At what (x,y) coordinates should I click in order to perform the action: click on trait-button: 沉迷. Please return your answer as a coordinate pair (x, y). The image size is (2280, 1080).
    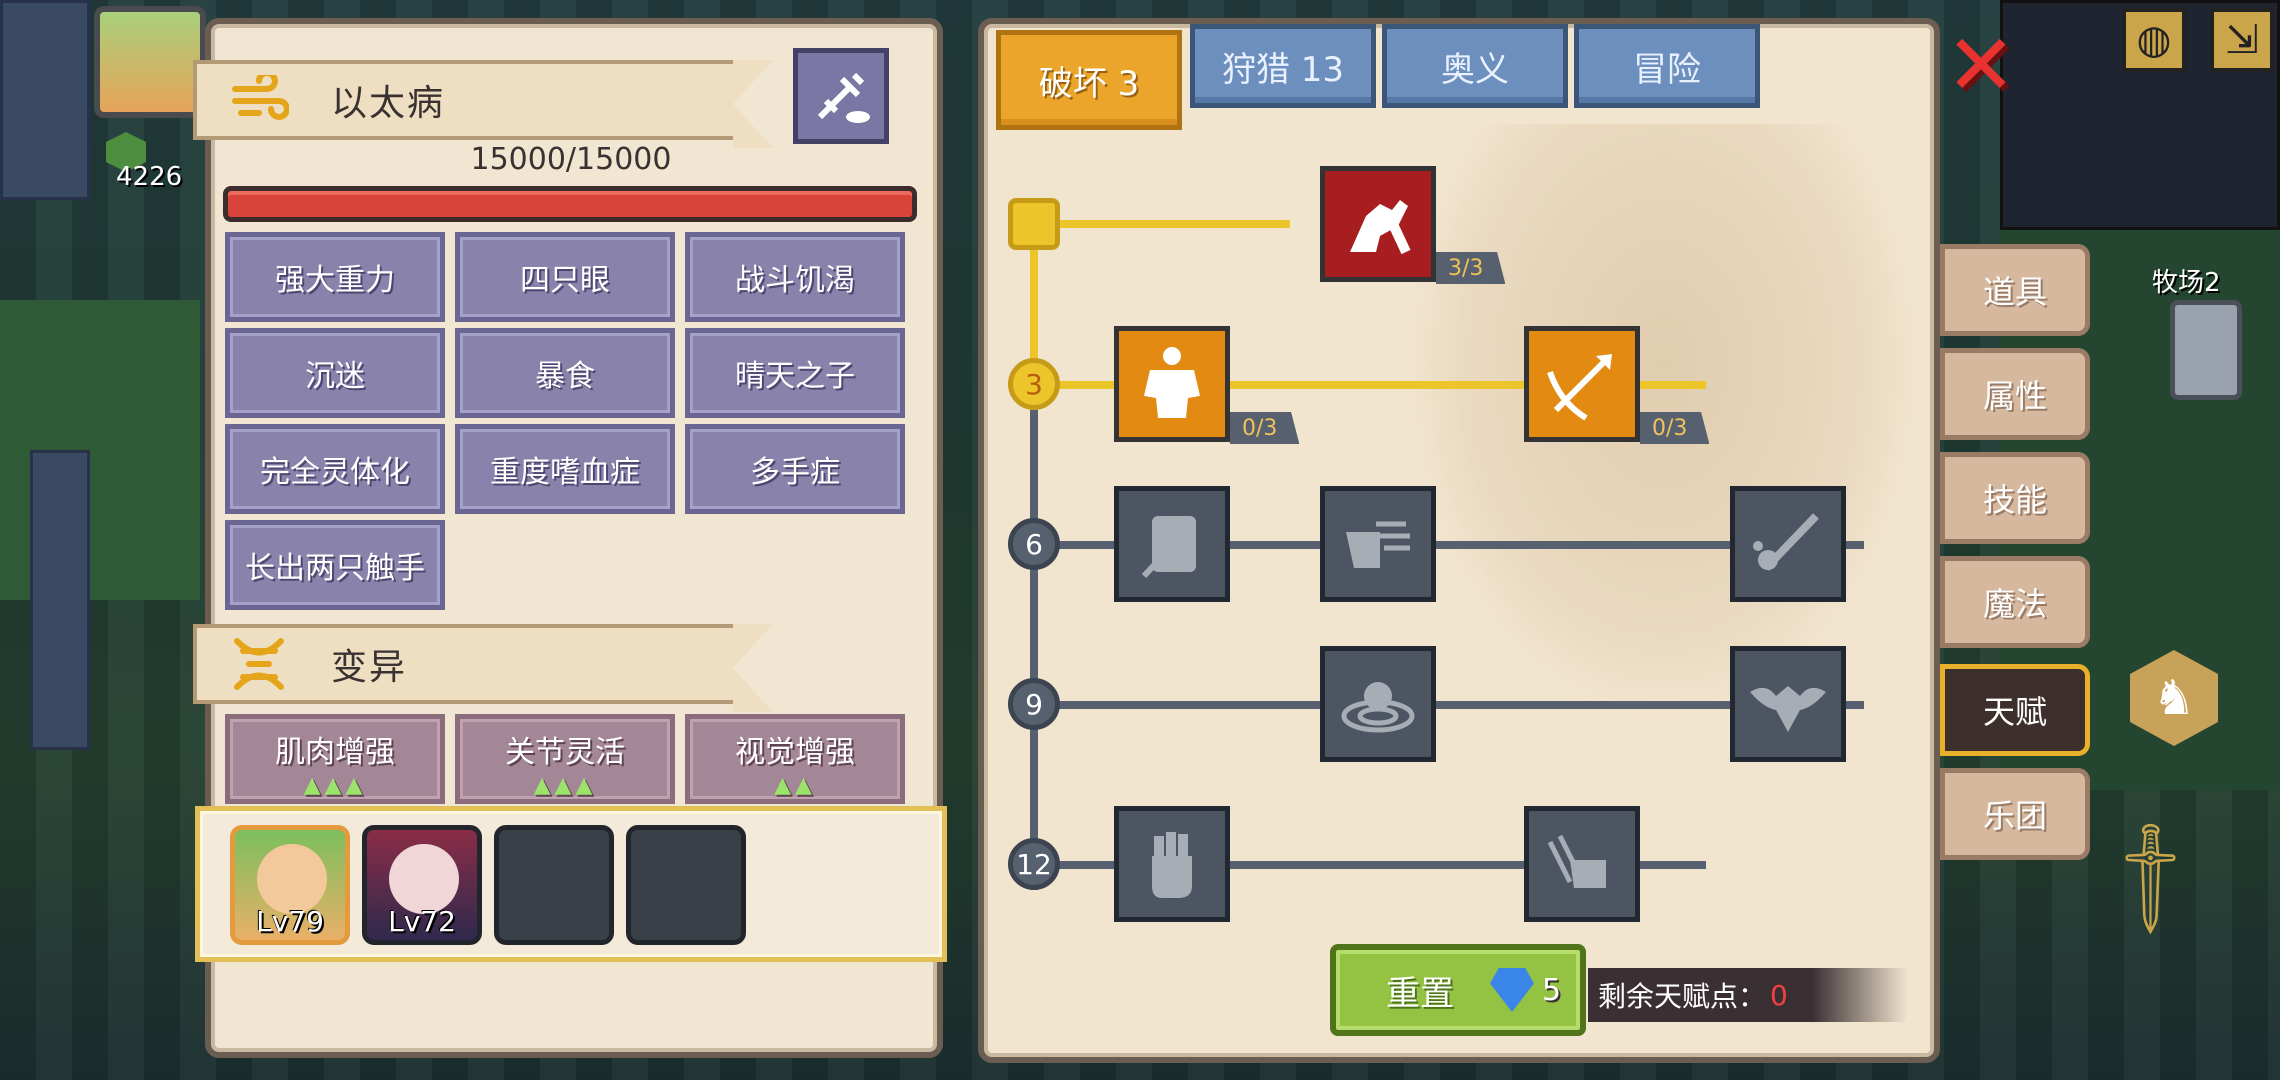
    Looking at the image, I should click on (335, 373).